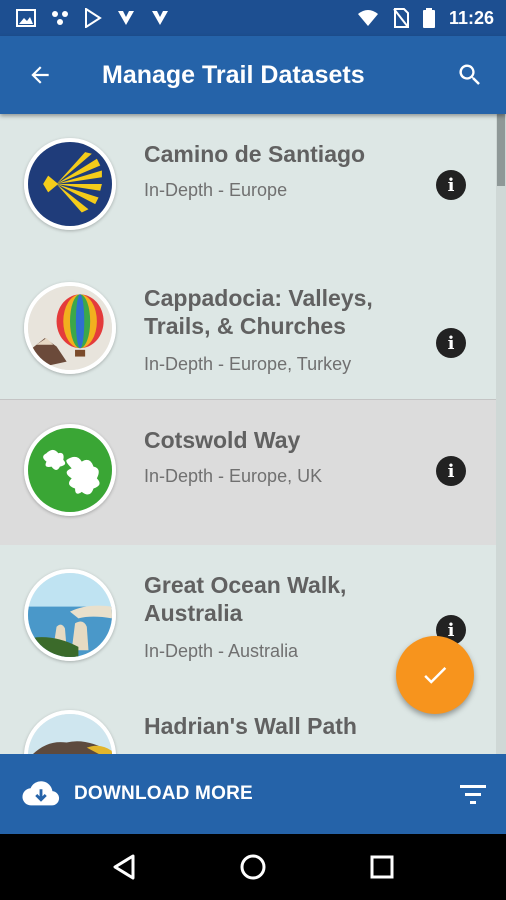 This screenshot has width=506, height=900. Describe the element at coordinates (70, 732) in the screenshot. I see `hills-icon` at that location.